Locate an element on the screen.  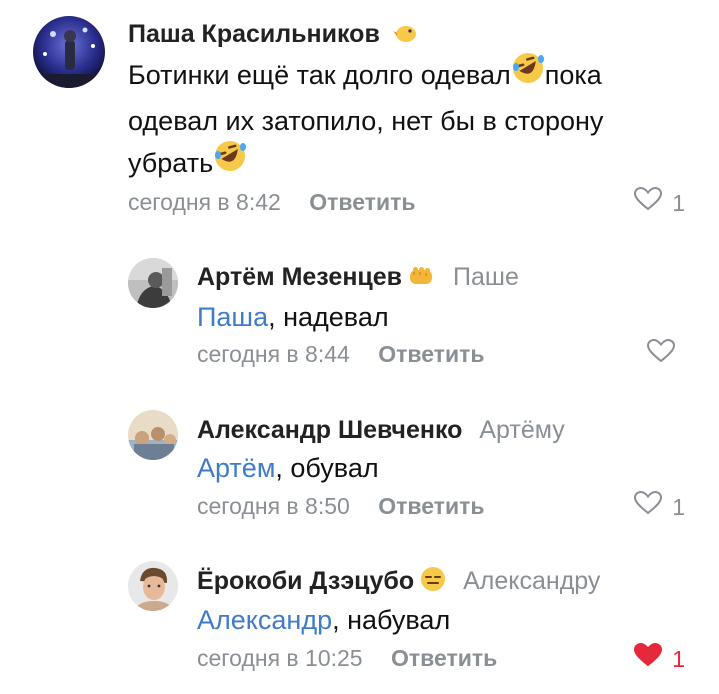
thumbs-badge-icon is located at coordinates (422, 278).